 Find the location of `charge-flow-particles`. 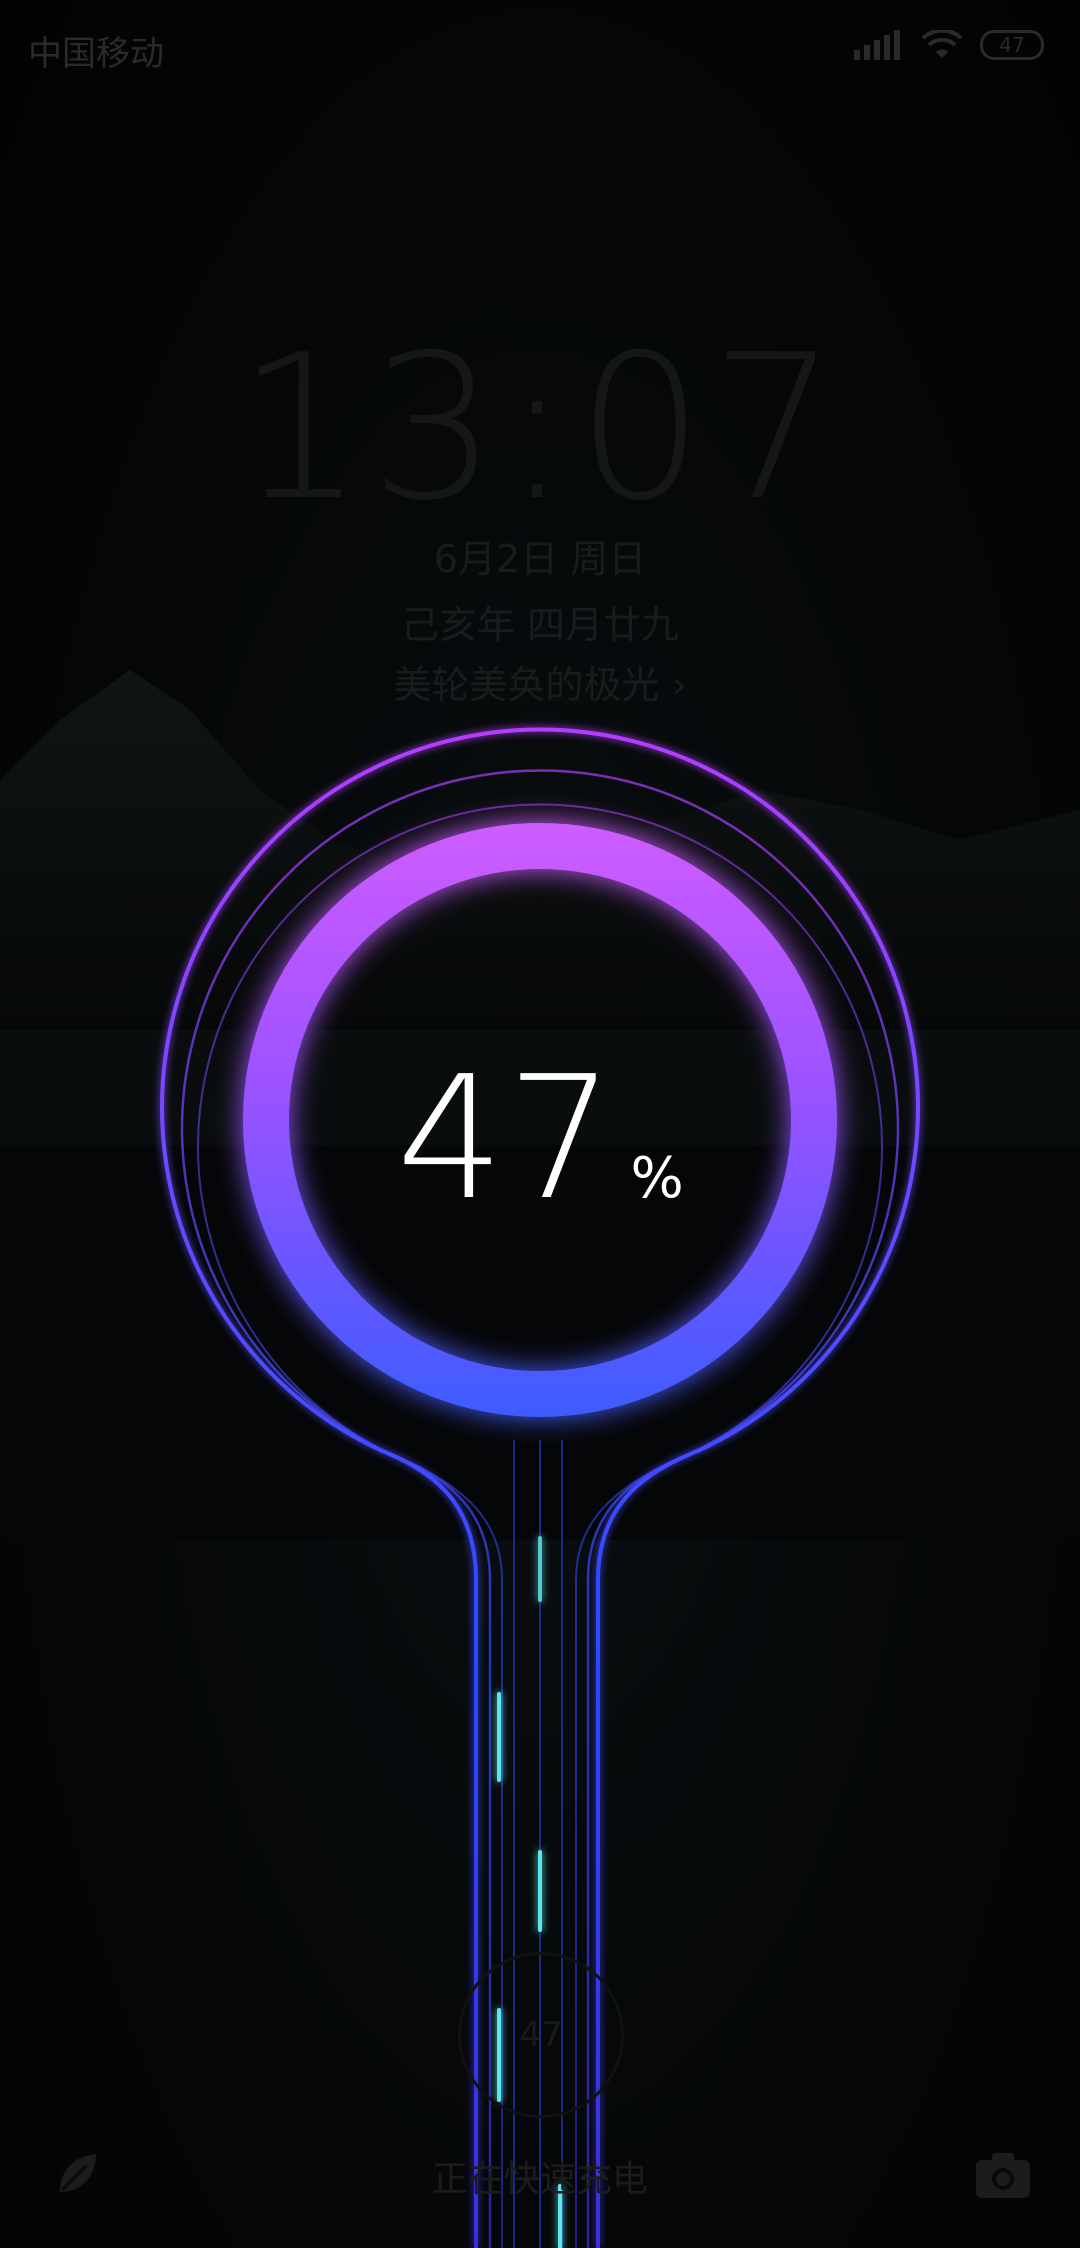

charge-flow-particles is located at coordinates (529, 1892).